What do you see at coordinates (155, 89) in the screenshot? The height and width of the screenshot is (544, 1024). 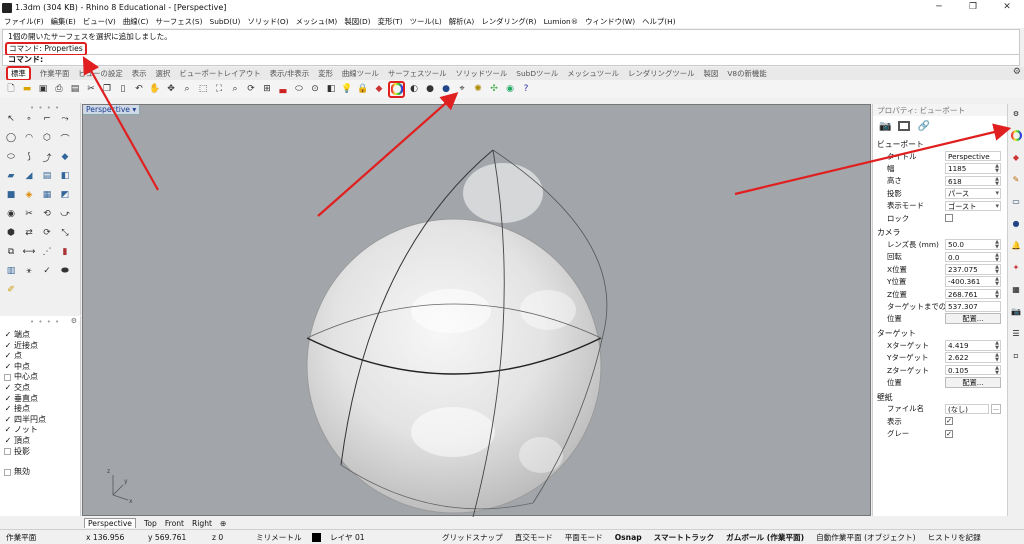 I see `pan-hand-icon: ✋` at bounding box center [155, 89].